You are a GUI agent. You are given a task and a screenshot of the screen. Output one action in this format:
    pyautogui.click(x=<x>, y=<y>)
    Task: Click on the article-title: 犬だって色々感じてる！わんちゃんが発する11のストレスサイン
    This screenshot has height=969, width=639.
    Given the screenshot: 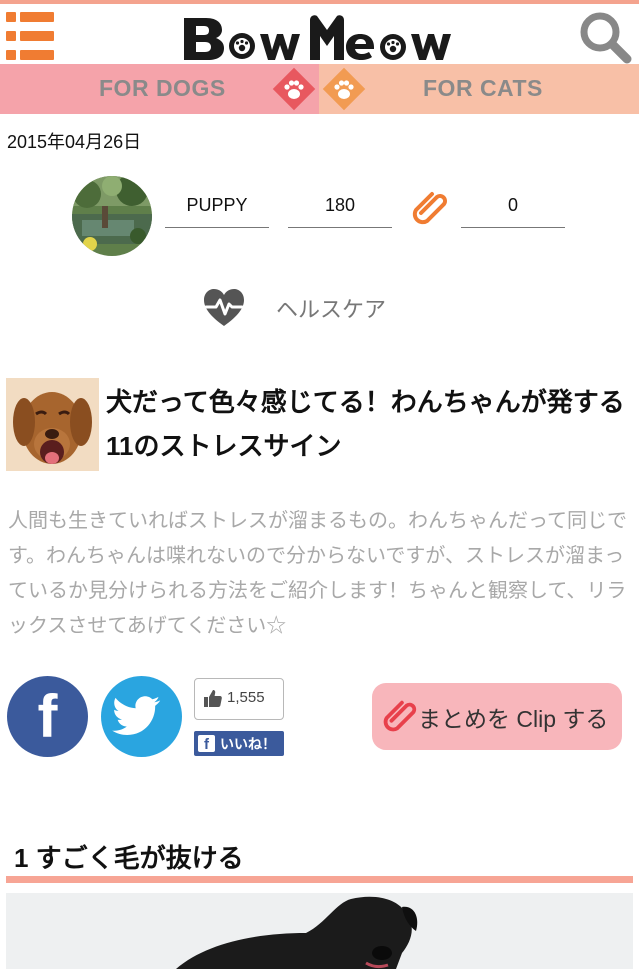 What is the action you would take?
    pyautogui.click(x=365, y=424)
    